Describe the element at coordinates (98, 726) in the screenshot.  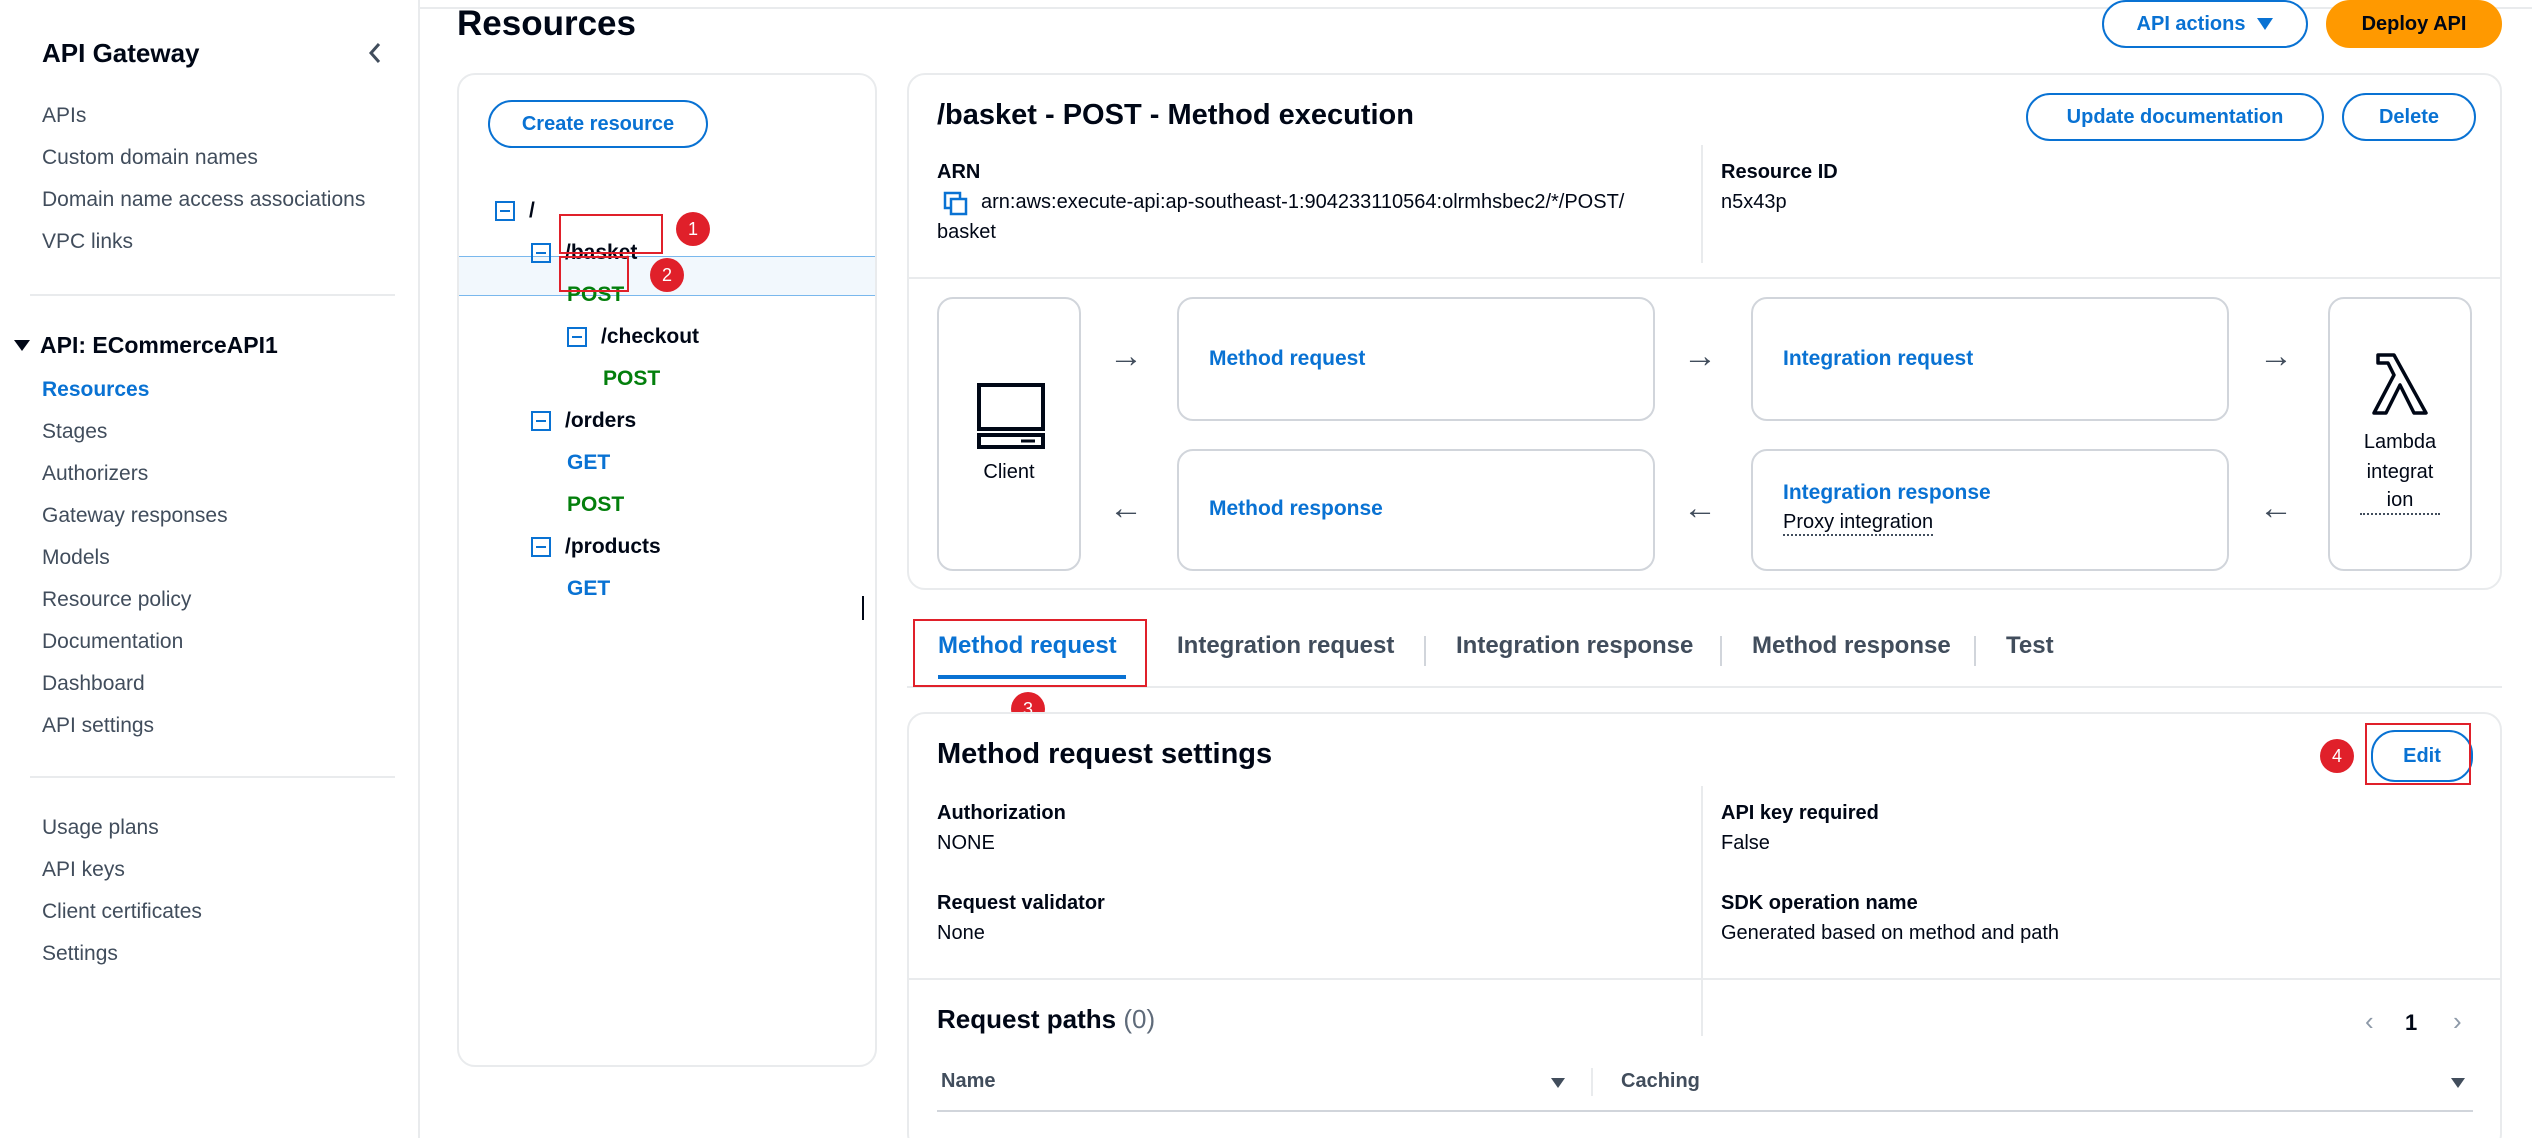
I see `sidebar-item-api-settings: API settings` at that location.